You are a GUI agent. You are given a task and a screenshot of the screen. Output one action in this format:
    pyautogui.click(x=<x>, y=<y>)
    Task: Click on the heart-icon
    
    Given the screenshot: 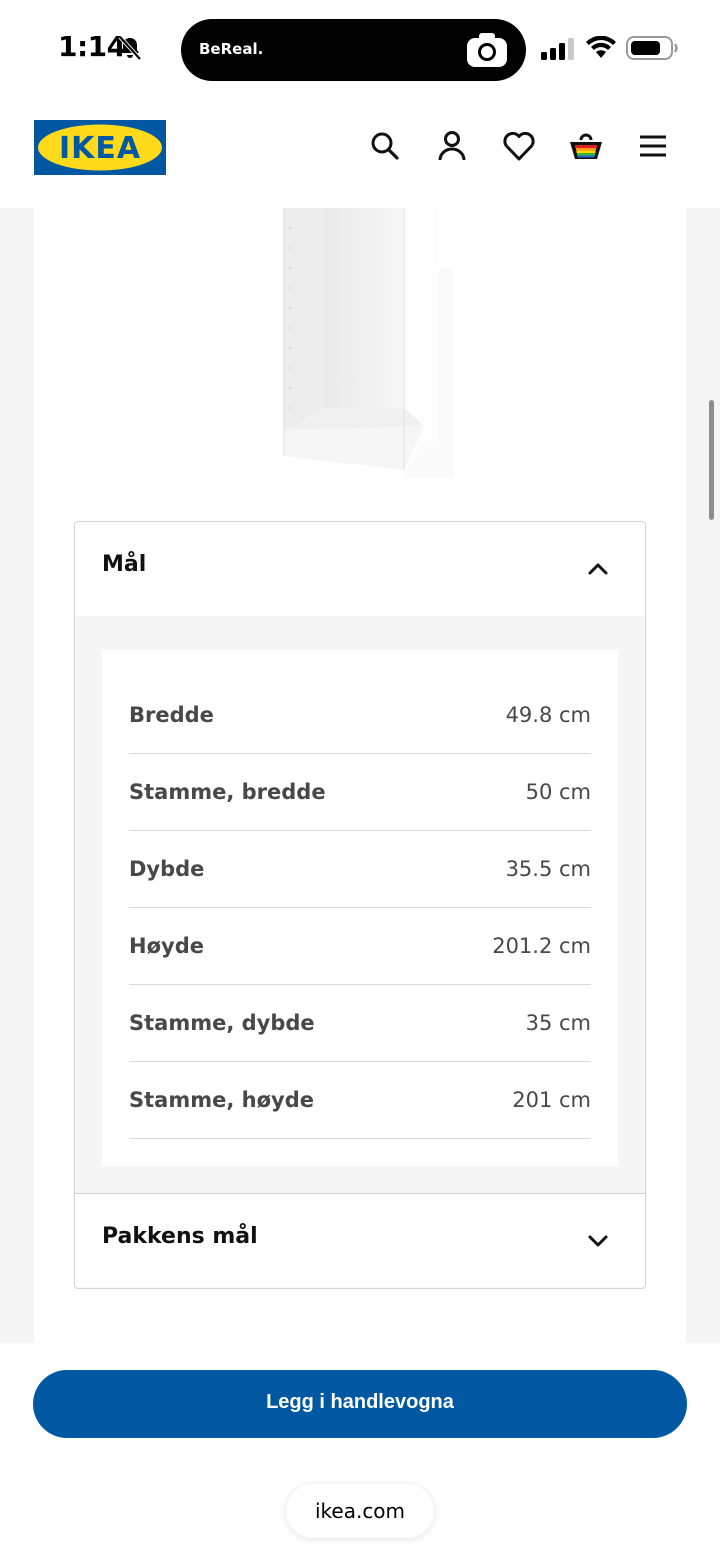 What is the action you would take?
    pyautogui.click(x=519, y=146)
    